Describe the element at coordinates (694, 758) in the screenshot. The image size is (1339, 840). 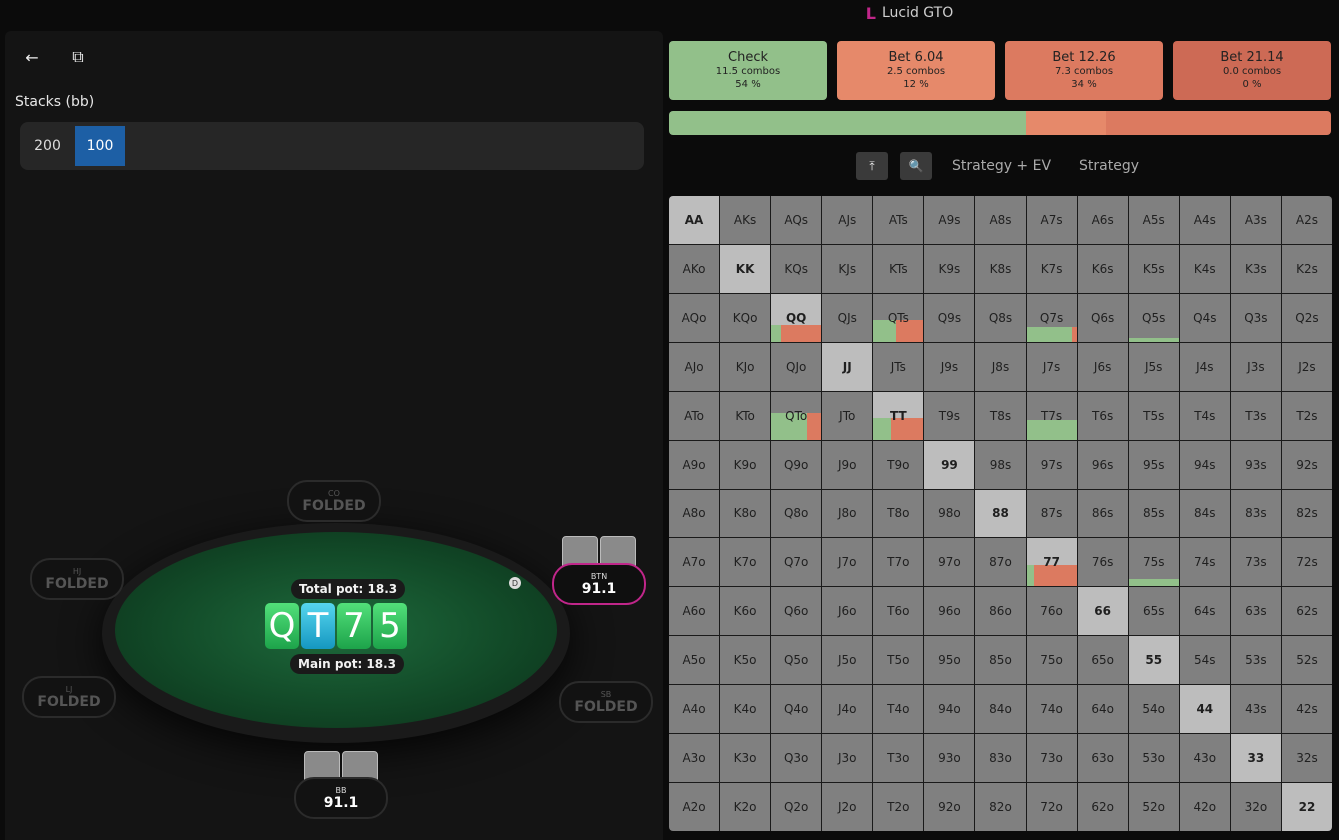
I see `hand-cell-A3o: A3o` at that location.